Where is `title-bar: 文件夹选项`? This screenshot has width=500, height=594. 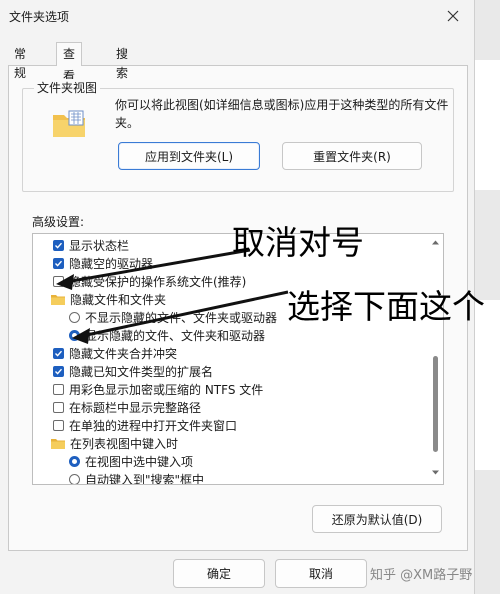 title-bar: 文件夹选项 is located at coordinates (237, 17).